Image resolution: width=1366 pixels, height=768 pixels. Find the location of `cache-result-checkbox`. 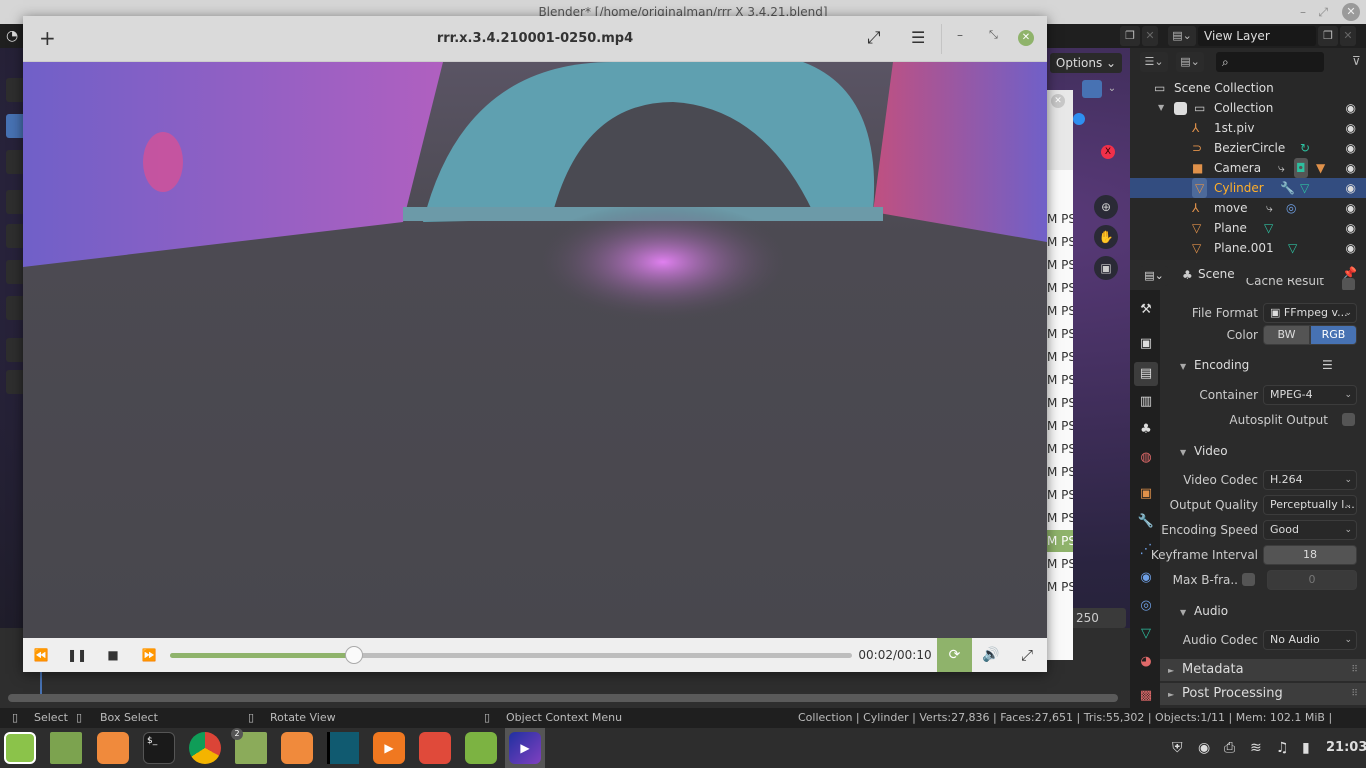

cache-result-checkbox is located at coordinates (1348, 284).